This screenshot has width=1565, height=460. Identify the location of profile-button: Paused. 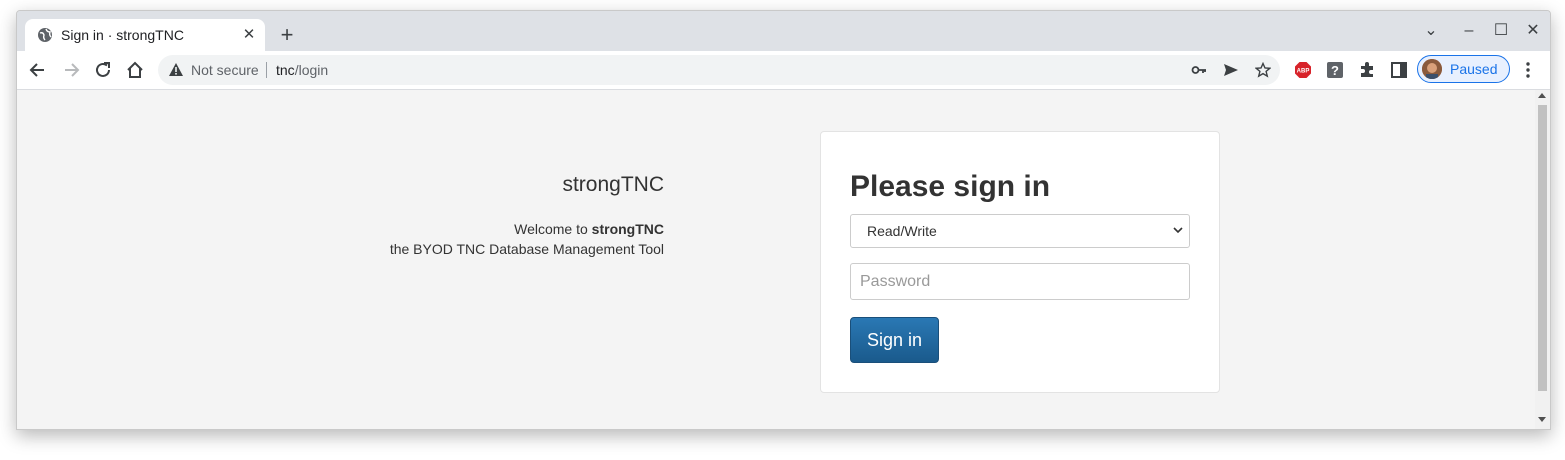
(1463, 69).